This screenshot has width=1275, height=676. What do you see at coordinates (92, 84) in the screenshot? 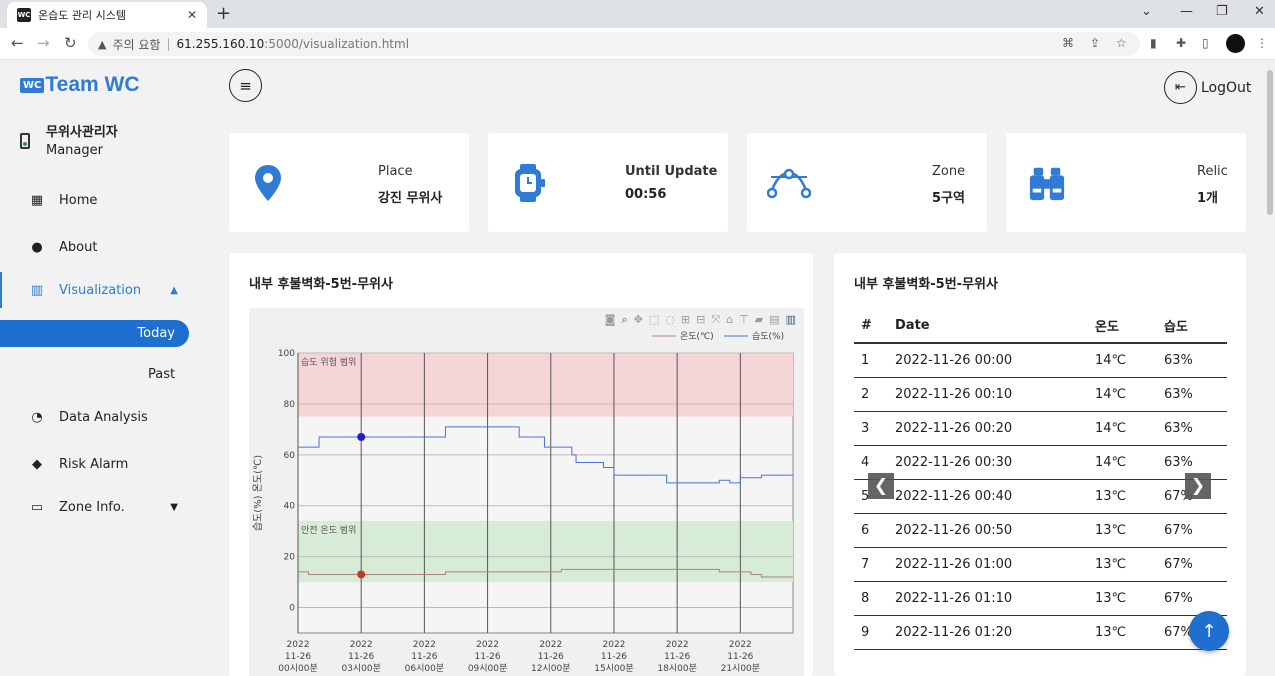
I see `logo-text: Team WC` at bounding box center [92, 84].